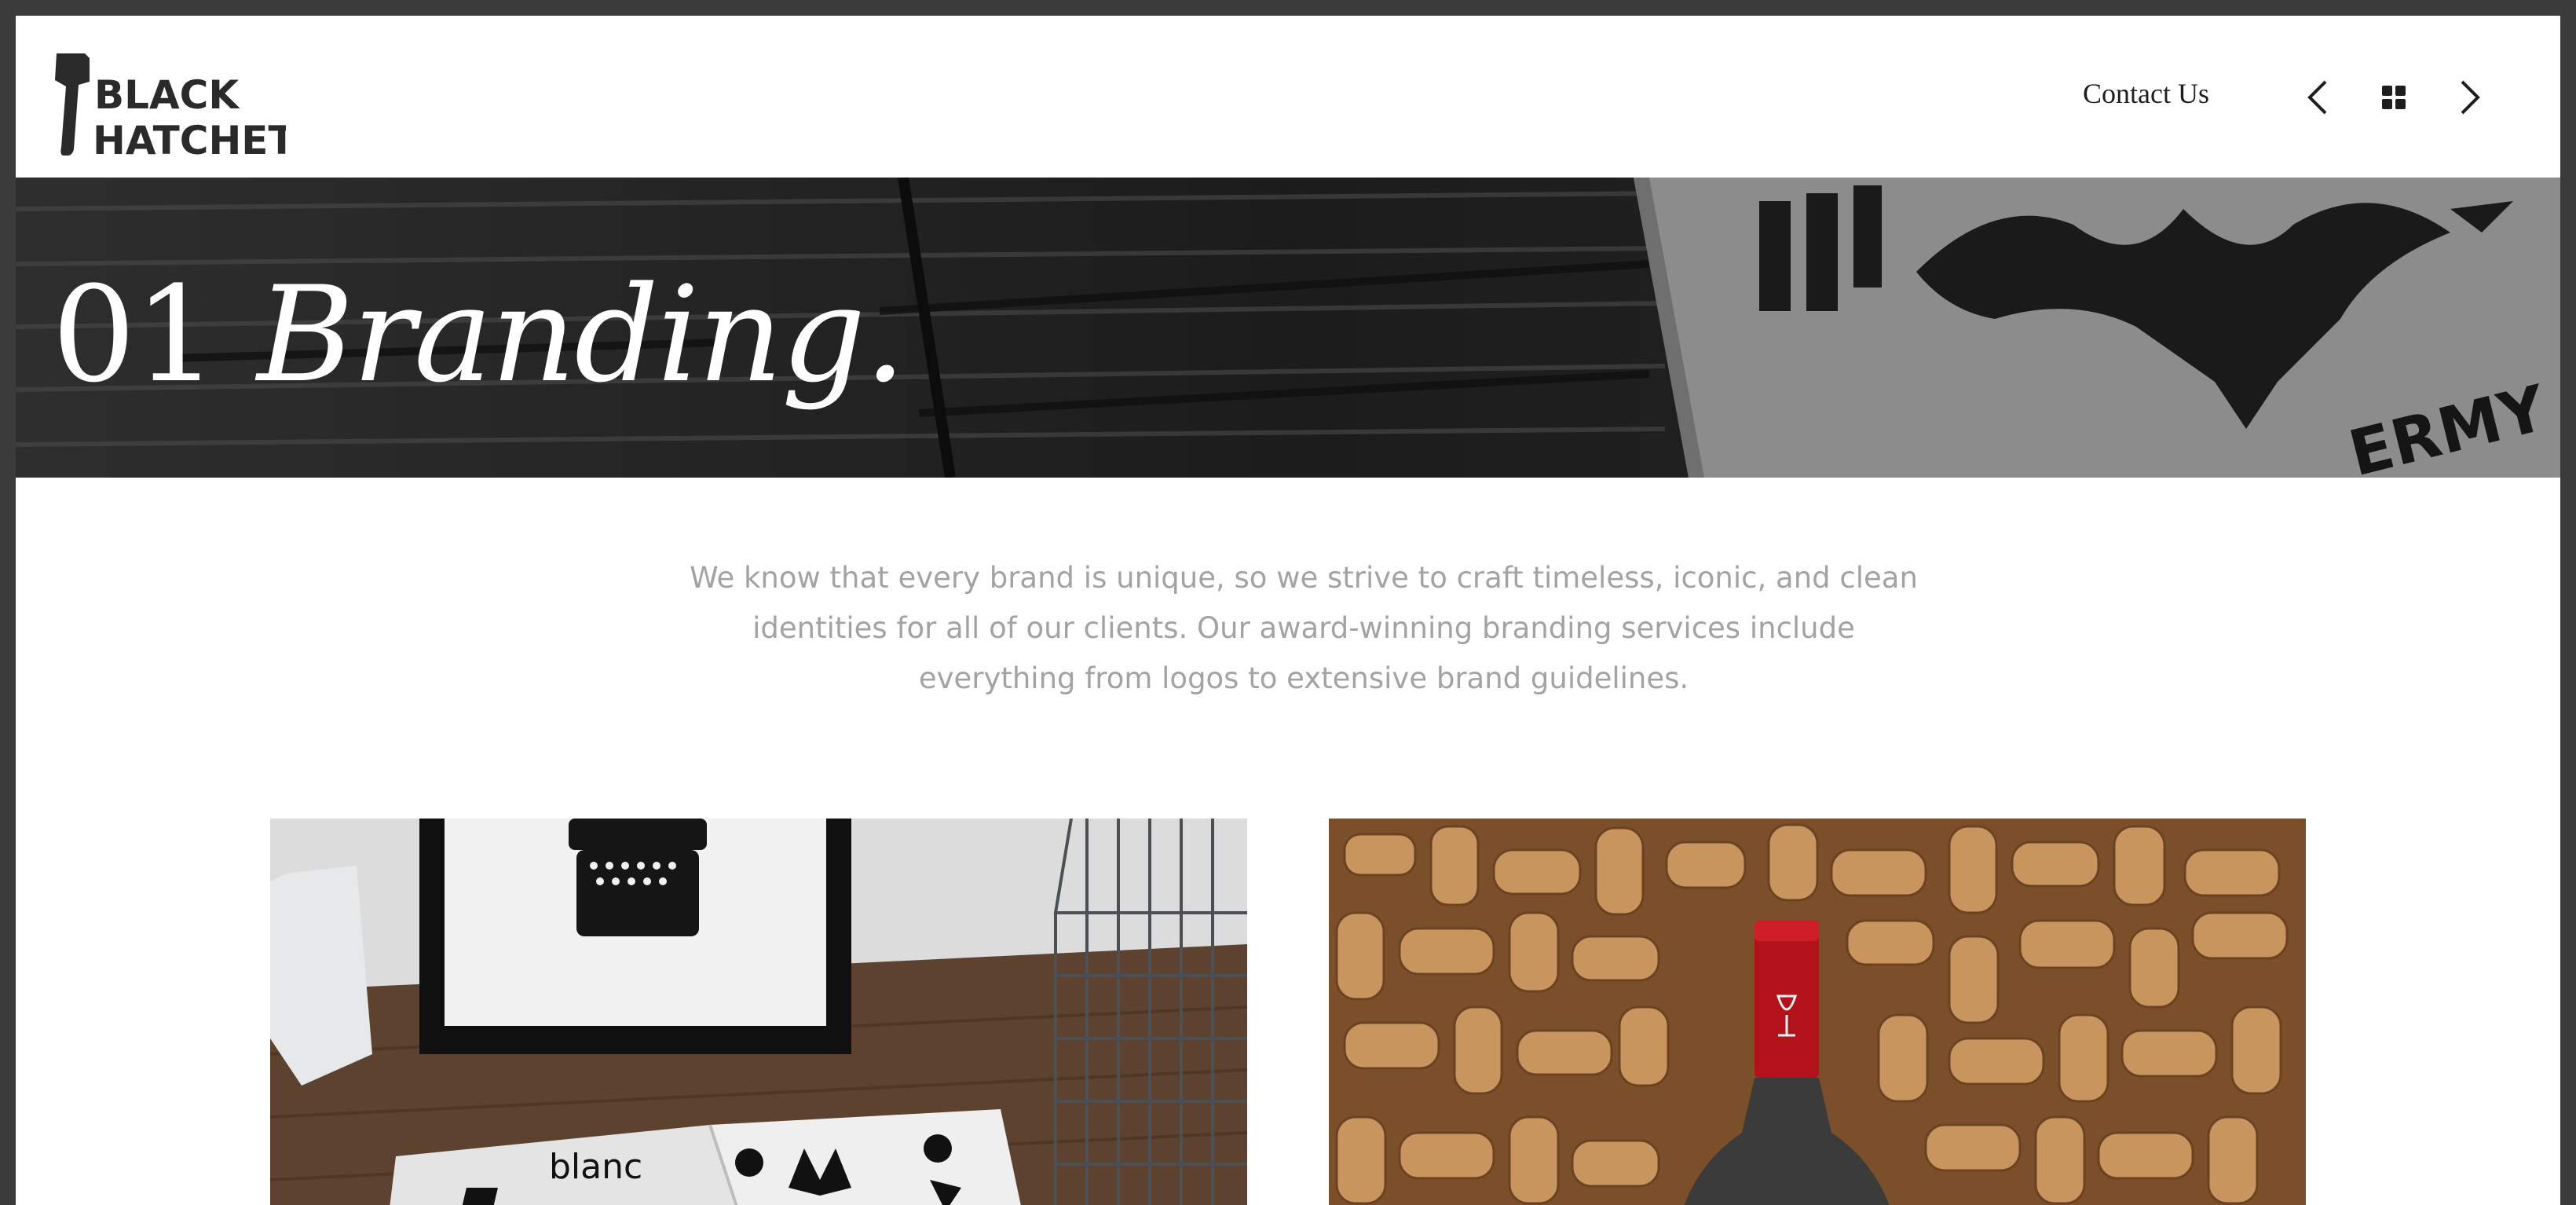 Image resolution: width=2576 pixels, height=1205 pixels. I want to click on project-thumbnail-logo-book: blanc, so click(758, 1012).